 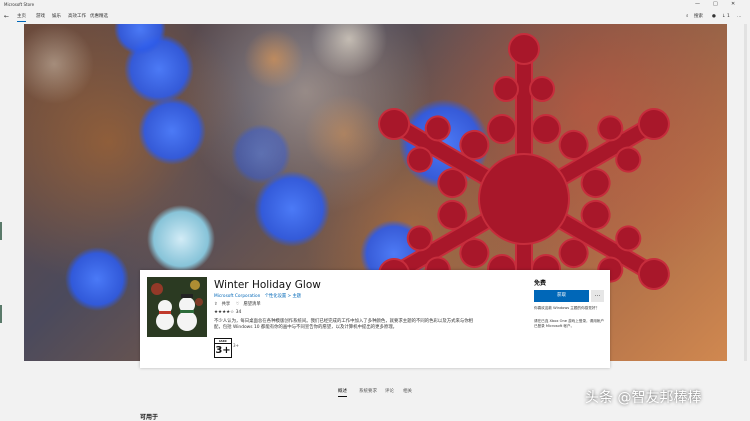 What do you see at coordinates (216, 304) in the screenshot?
I see `share-icon: ⇪` at bounding box center [216, 304].